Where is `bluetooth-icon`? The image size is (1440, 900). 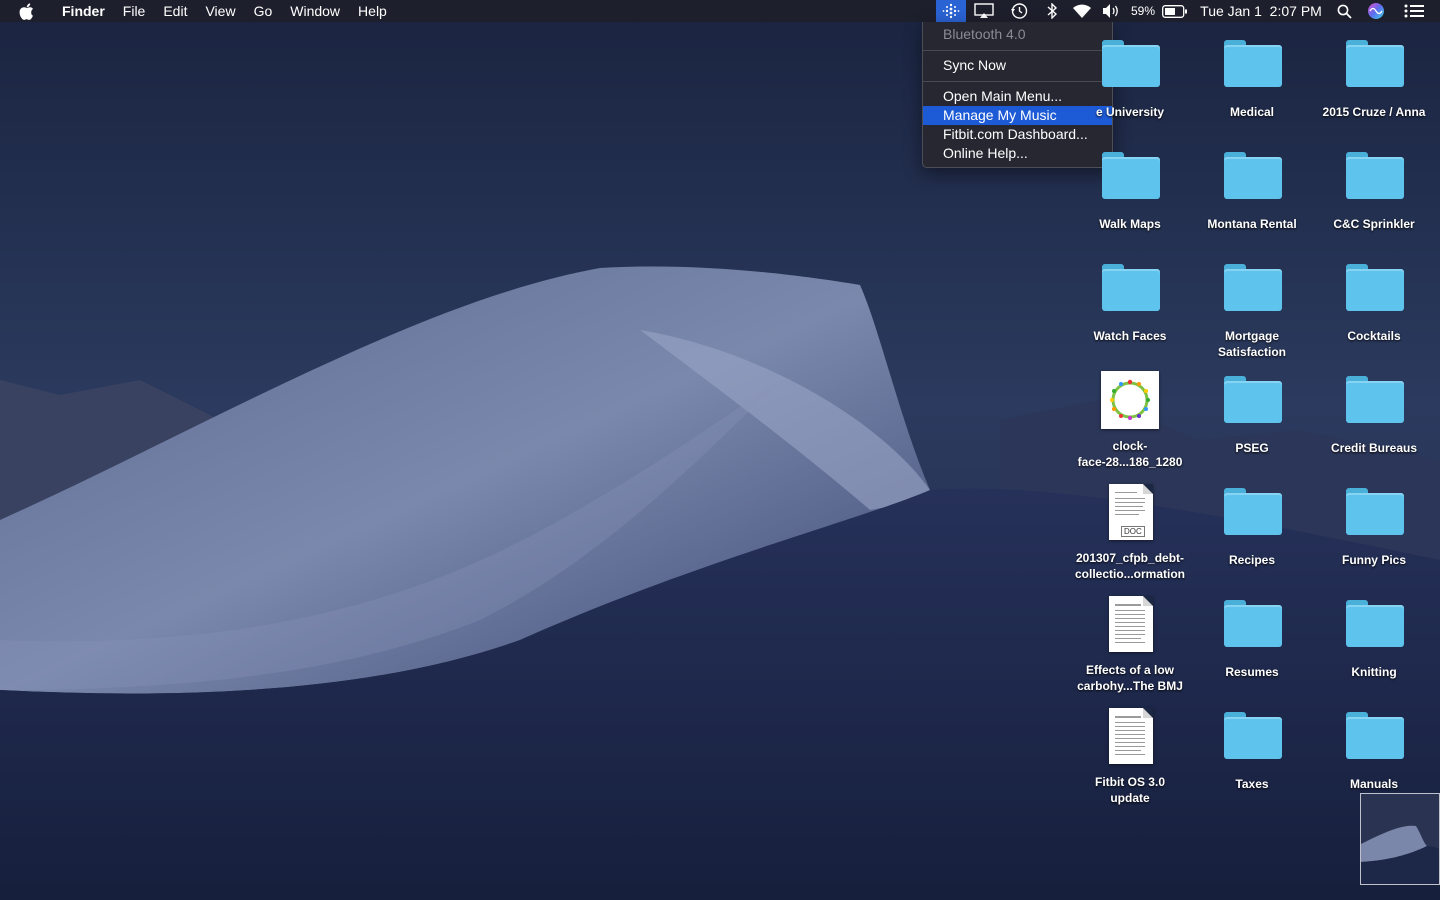 bluetooth-icon is located at coordinates (1052, 11).